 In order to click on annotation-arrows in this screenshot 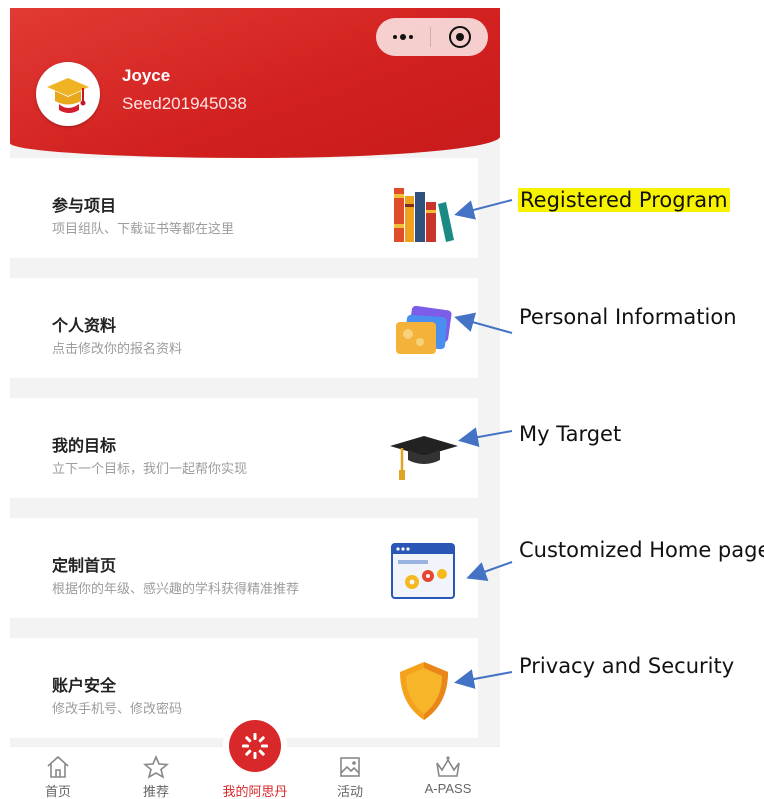, I will do `click(483, 444)`.